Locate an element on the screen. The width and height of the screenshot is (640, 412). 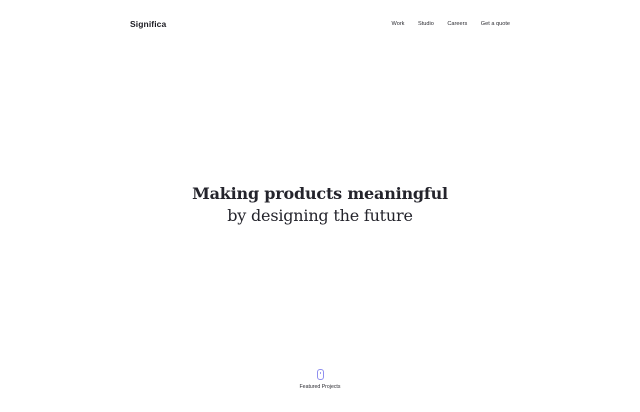
nav-item-get-a-quote: Get a quote is located at coordinates (495, 24).